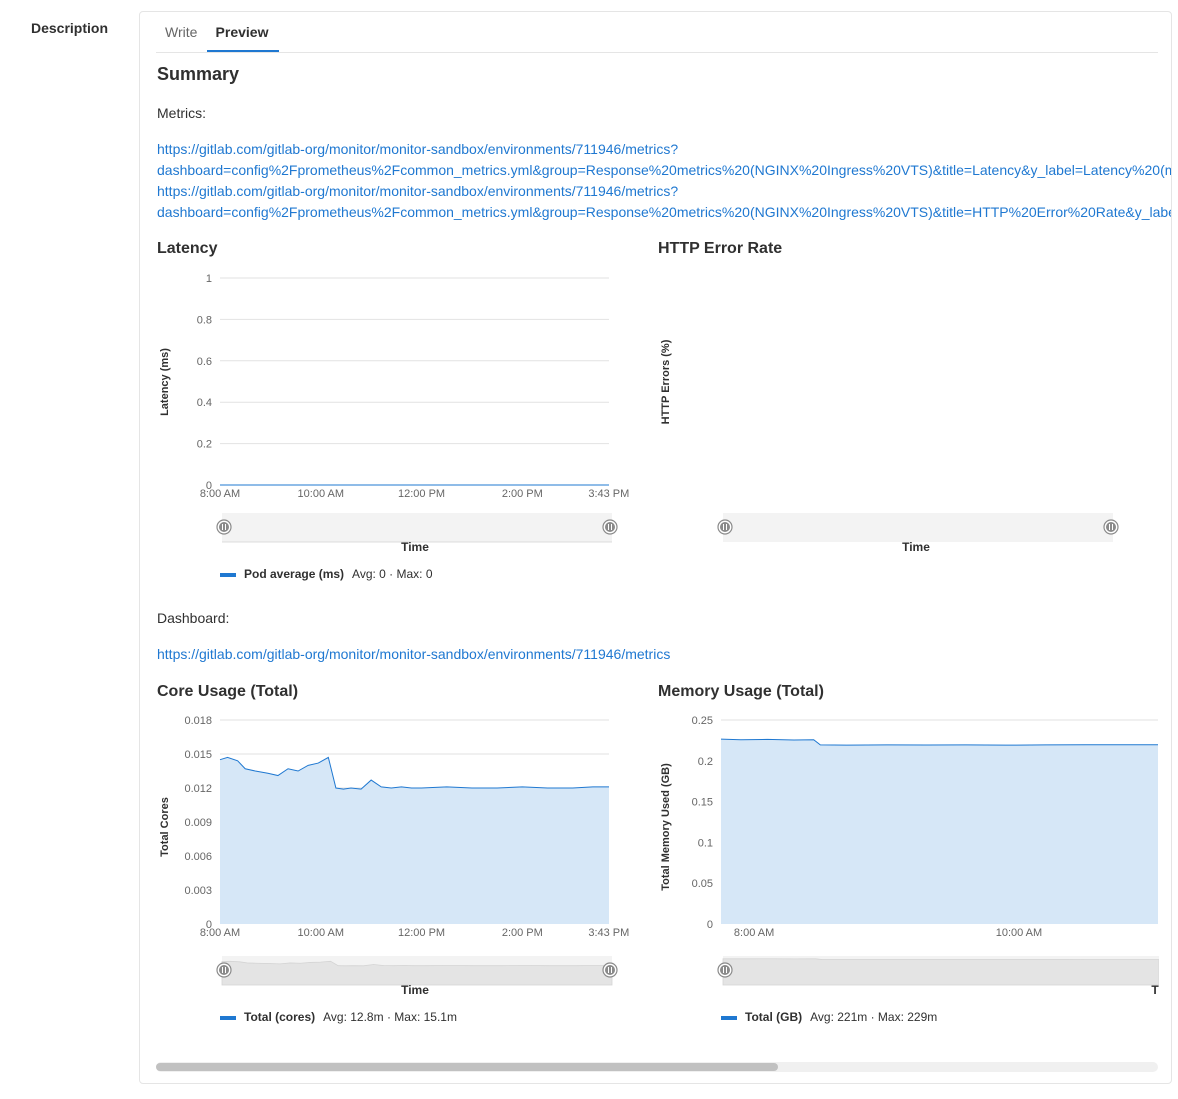 Image resolution: width=1178 pixels, height=1099 pixels. What do you see at coordinates (165, 827) in the screenshot?
I see `chart-2-y-axis-label: Total Cores` at bounding box center [165, 827].